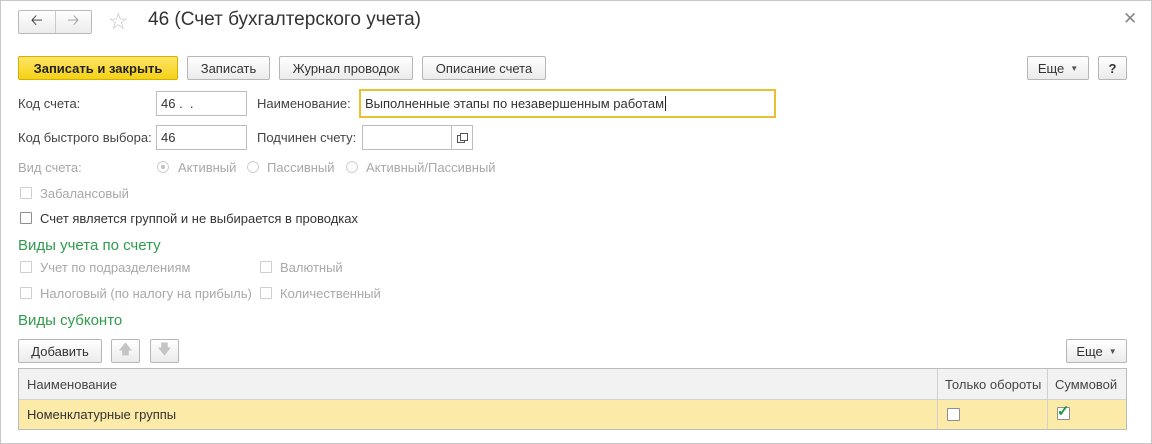 Image resolution: width=1152 pixels, height=444 pixels. Describe the element at coordinates (266, 293) in the screenshot. I see `quantity-checkbox` at that location.